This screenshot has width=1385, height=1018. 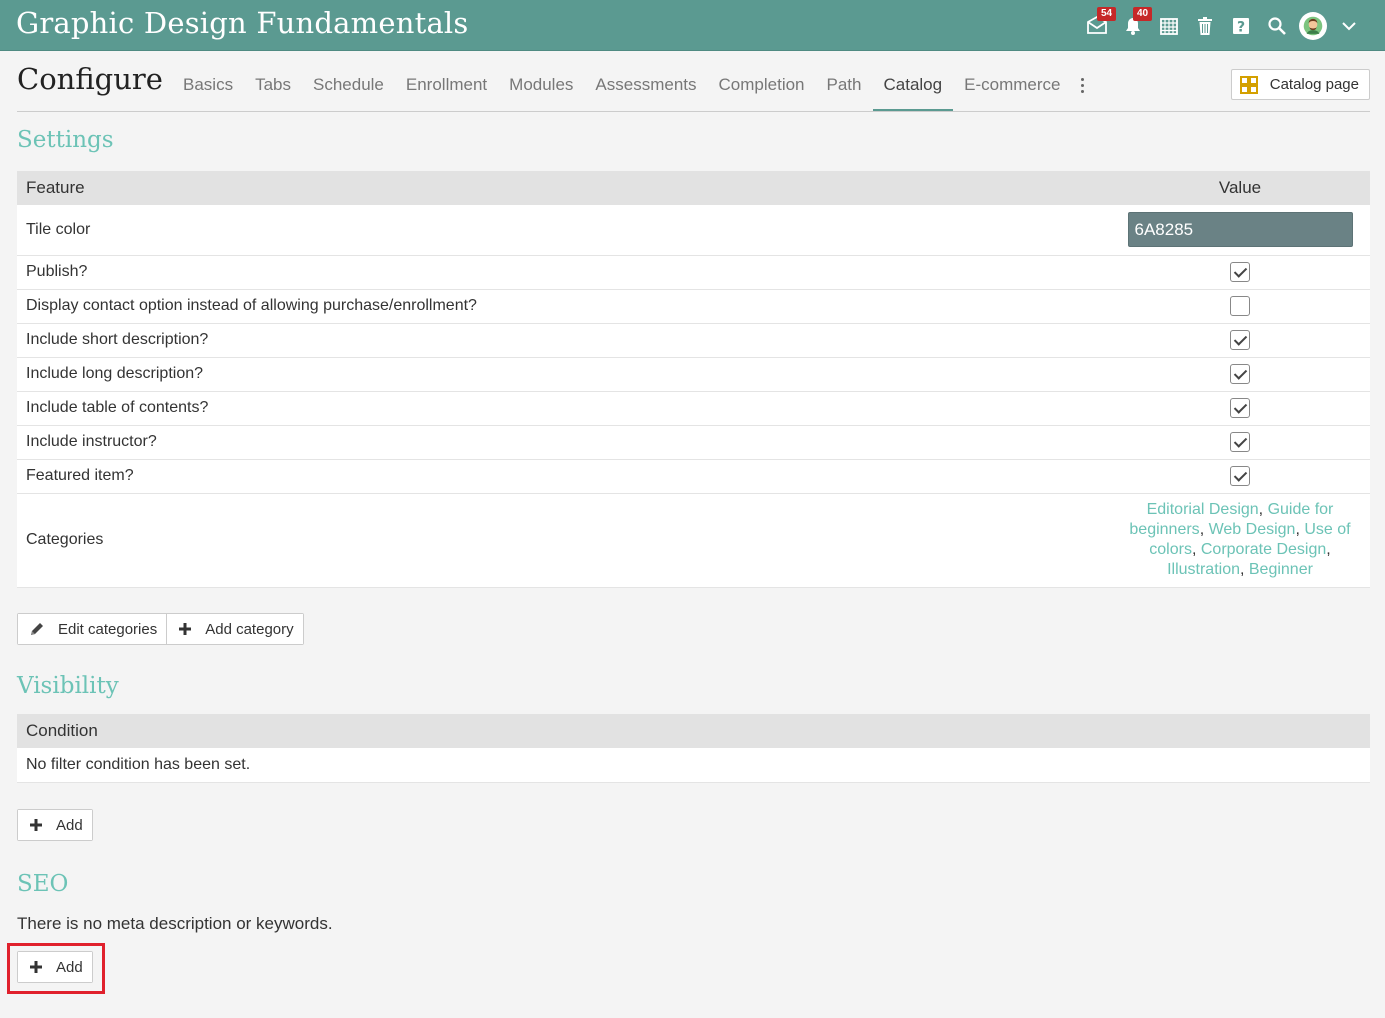 What do you see at coordinates (1240, 272) in the screenshot?
I see `publish-checkbox` at bounding box center [1240, 272].